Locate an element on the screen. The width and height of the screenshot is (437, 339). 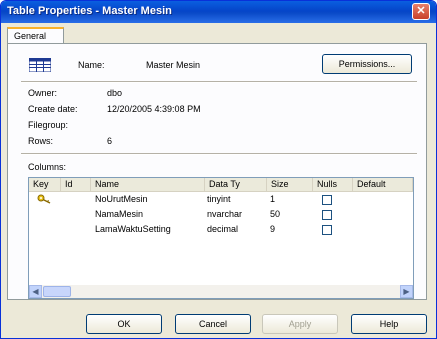
columns-label: Columns: is located at coordinates (47, 167).